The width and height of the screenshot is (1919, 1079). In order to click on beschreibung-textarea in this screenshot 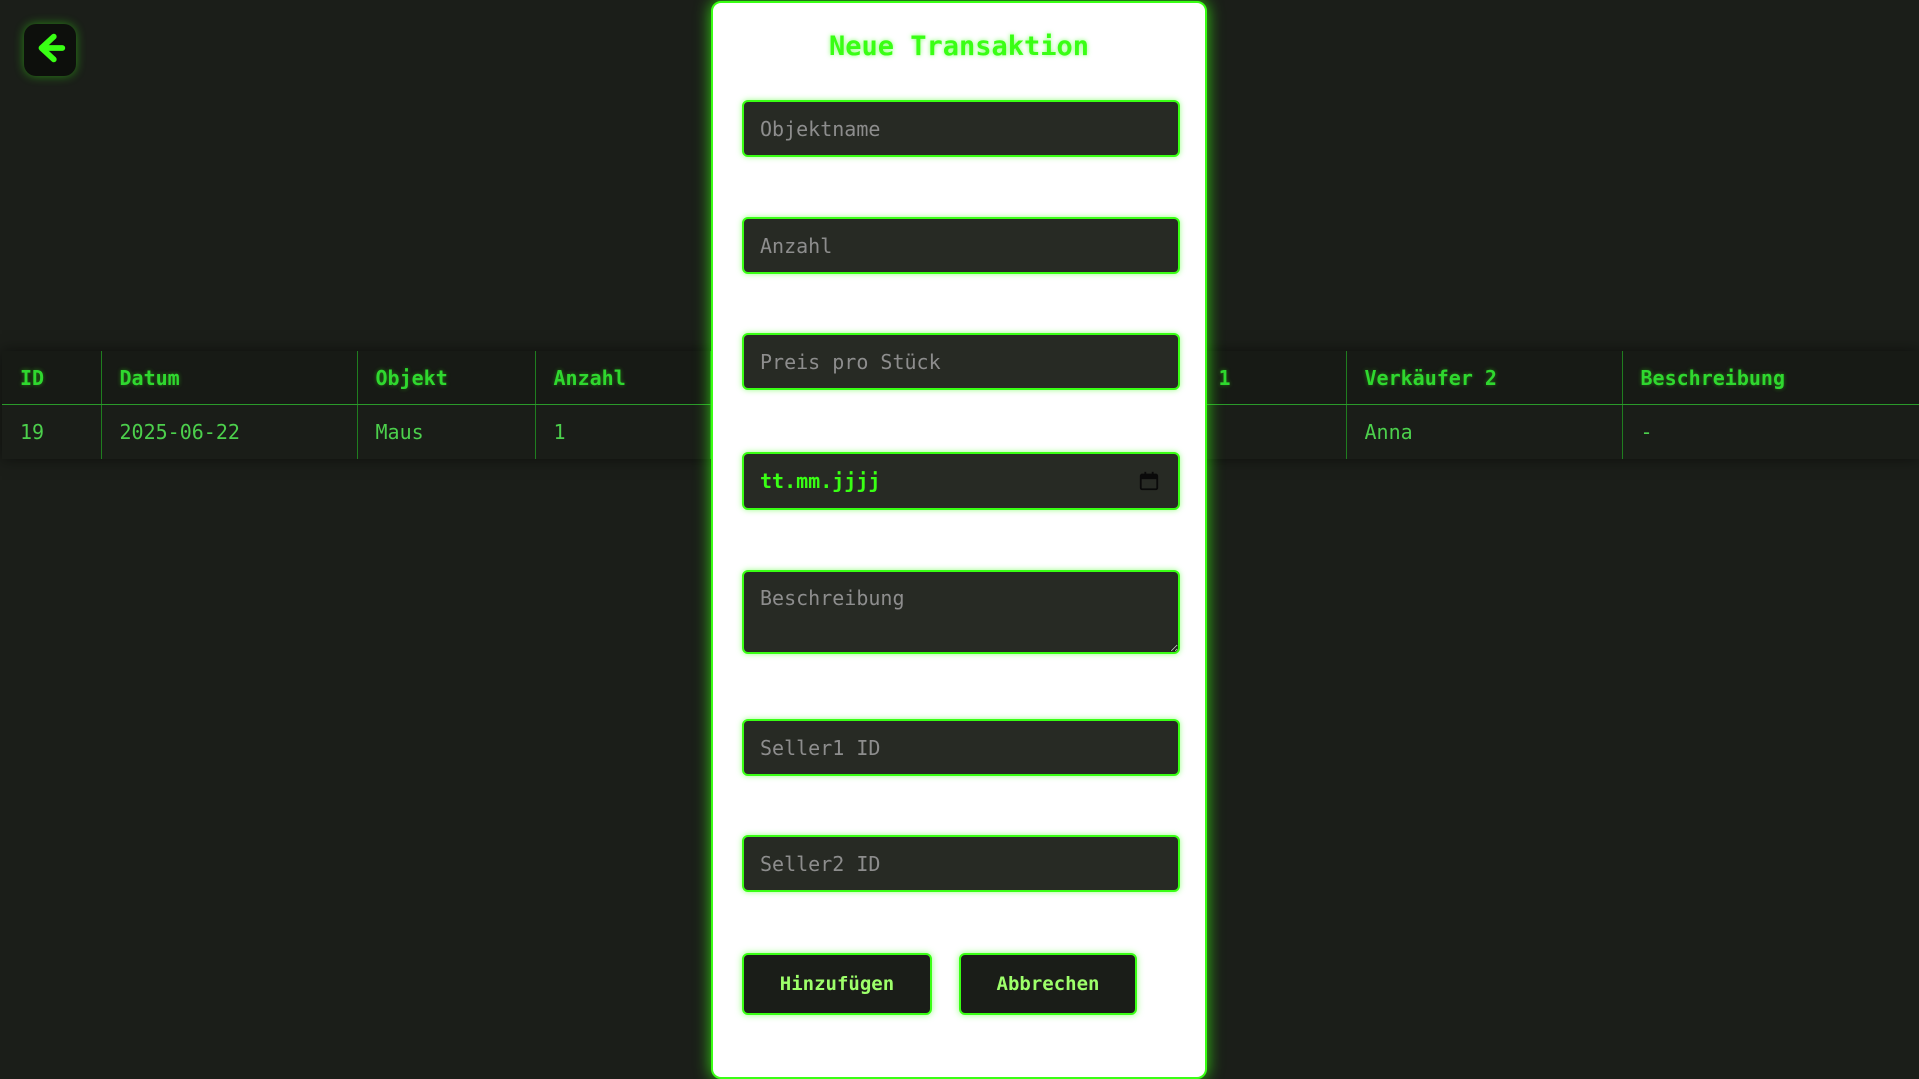, I will do `click(961, 612)`.